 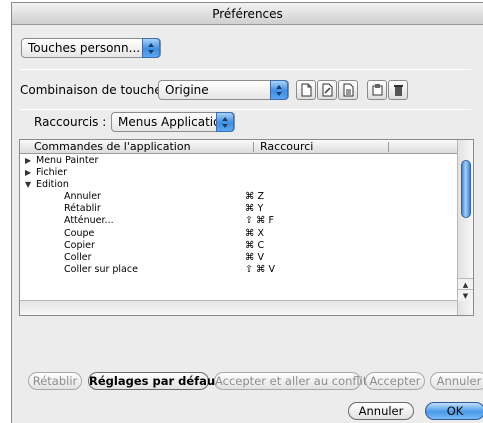 I want to click on shortcut-keys: ⌘ C, so click(x=255, y=245).